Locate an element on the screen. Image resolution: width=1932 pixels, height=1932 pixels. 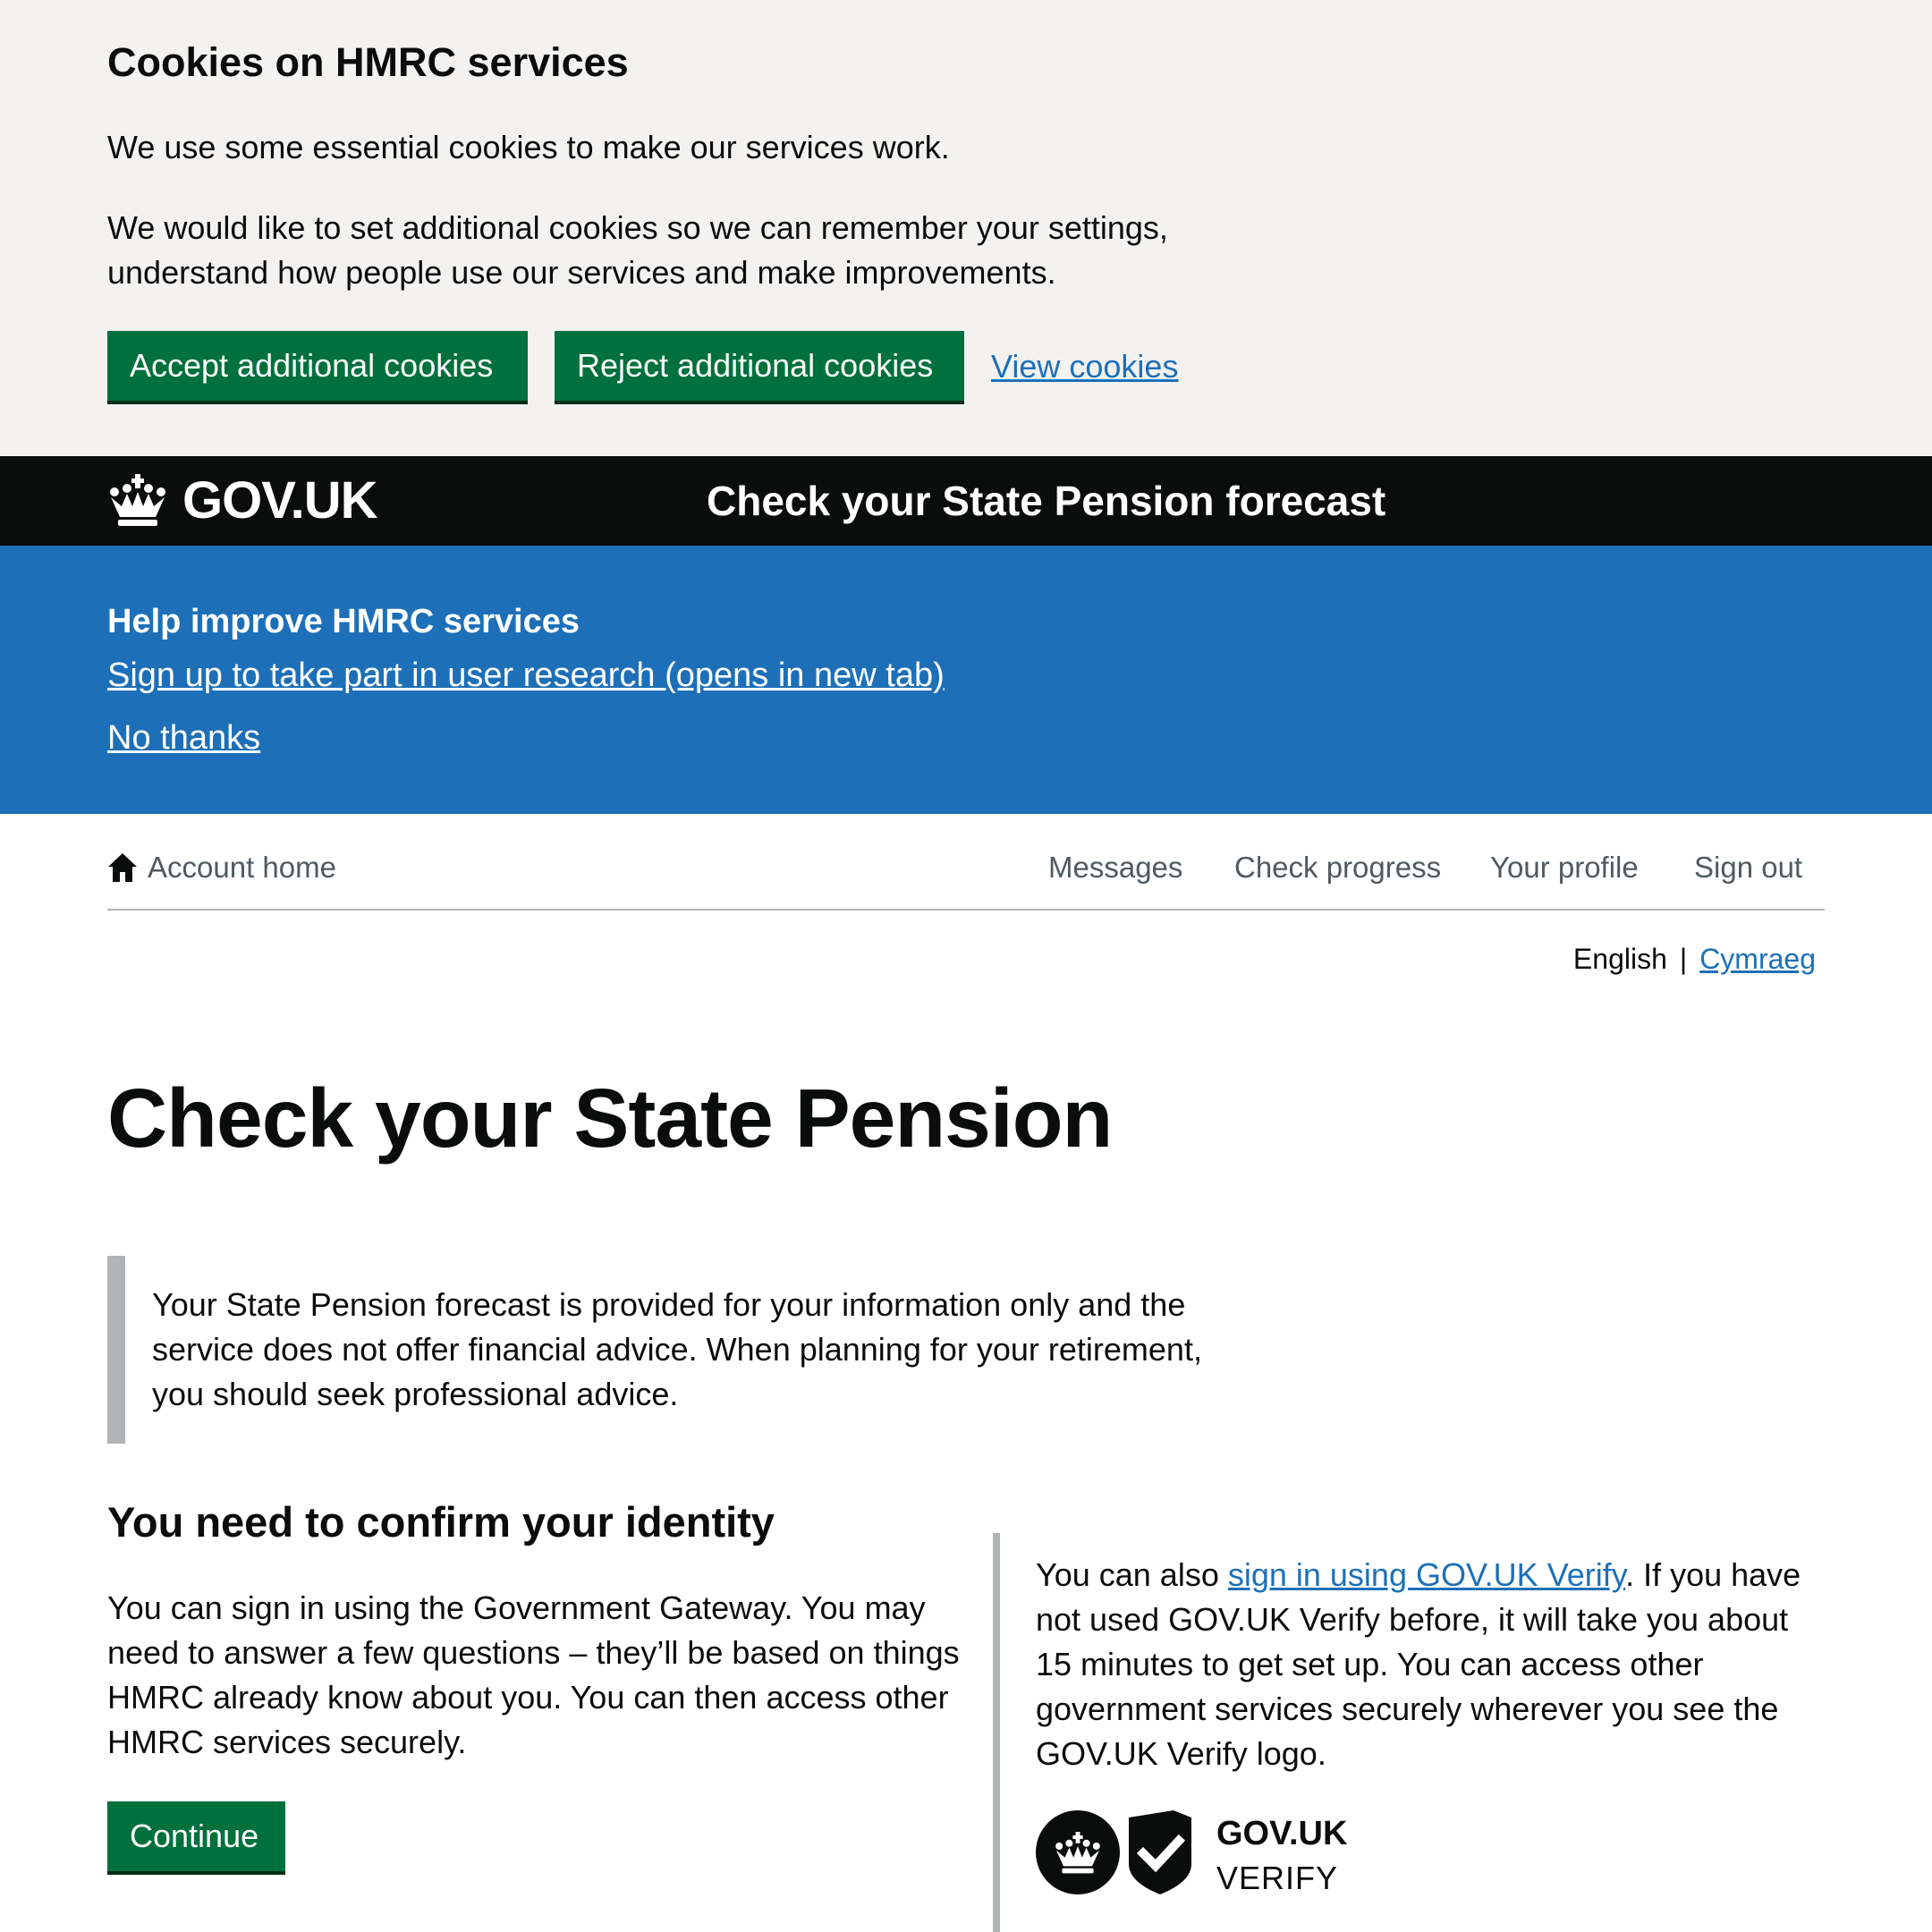
govuk-logo-text: GOV.UK is located at coordinates (279, 501).